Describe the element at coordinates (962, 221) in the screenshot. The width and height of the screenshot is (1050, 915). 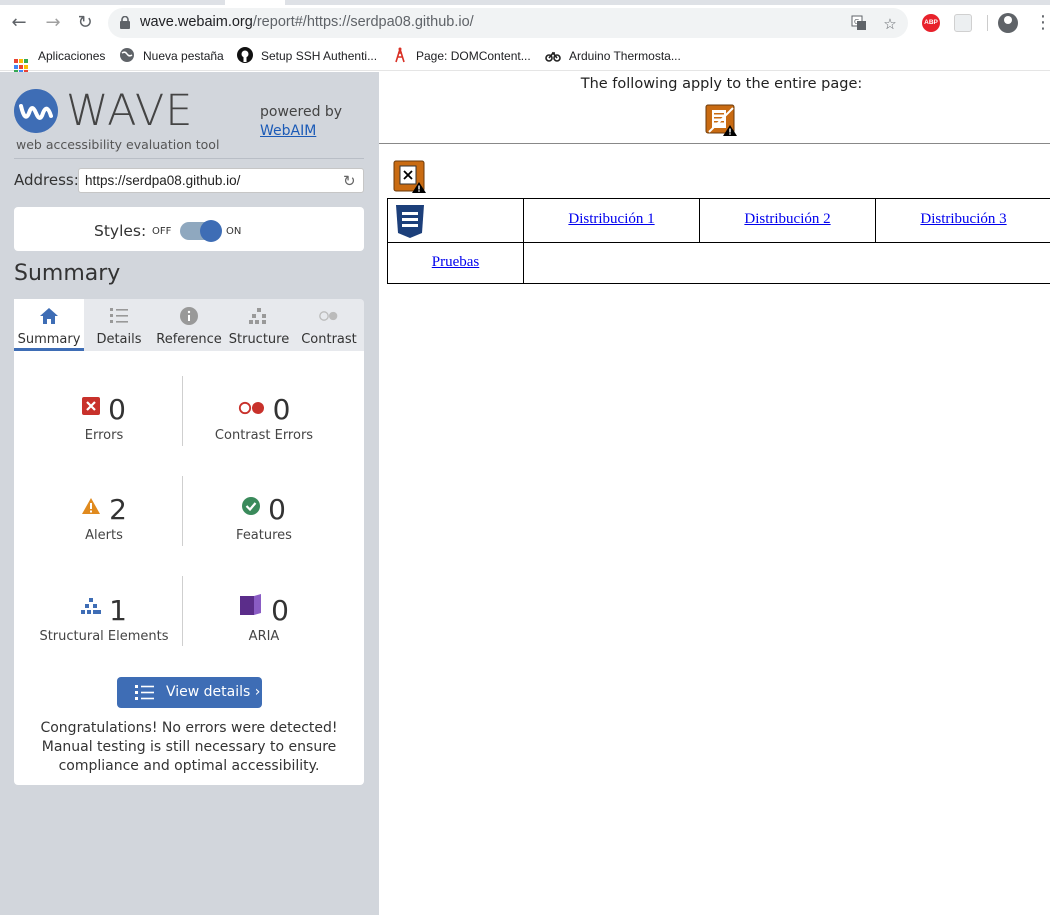
I see `nav-link-distribucion-3: Distribución 3` at that location.